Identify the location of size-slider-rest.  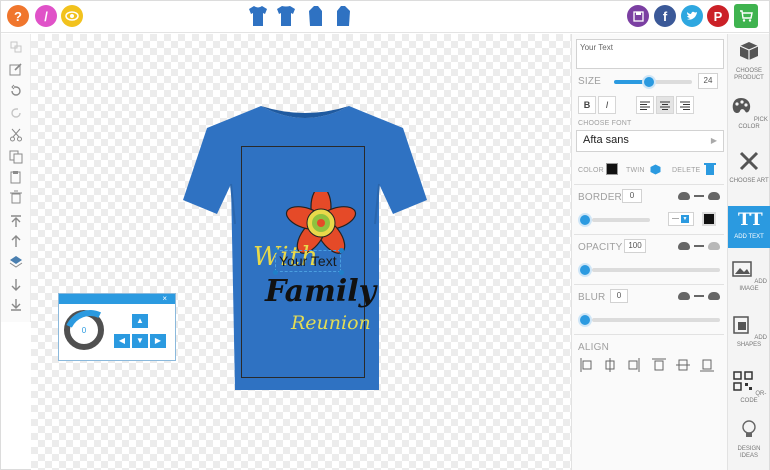
(672, 82).